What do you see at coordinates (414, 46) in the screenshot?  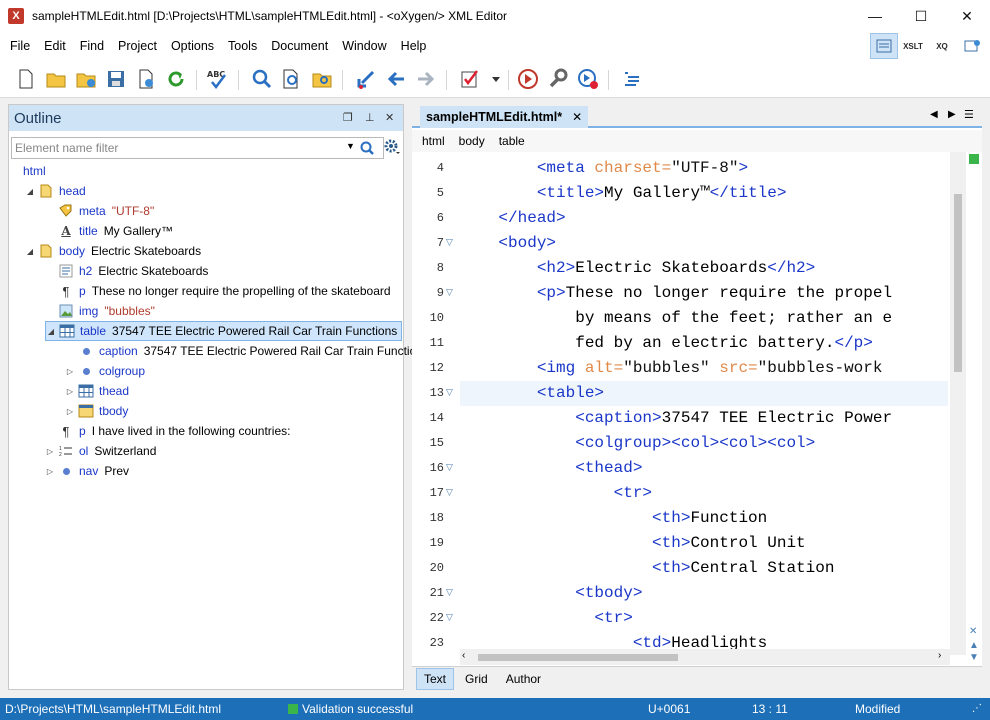 I see `menu-help: Help` at bounding box center [414, 46].